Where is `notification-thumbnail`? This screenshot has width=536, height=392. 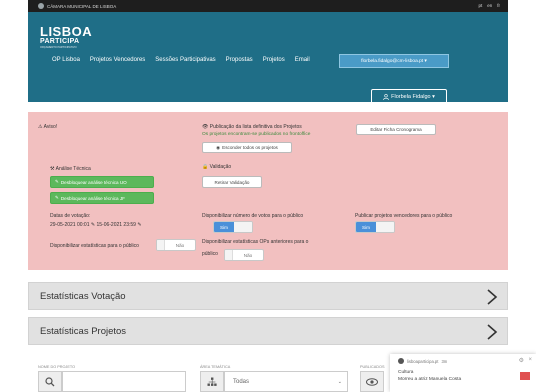 notification-thumbnail is located at coordinates (525, 376).